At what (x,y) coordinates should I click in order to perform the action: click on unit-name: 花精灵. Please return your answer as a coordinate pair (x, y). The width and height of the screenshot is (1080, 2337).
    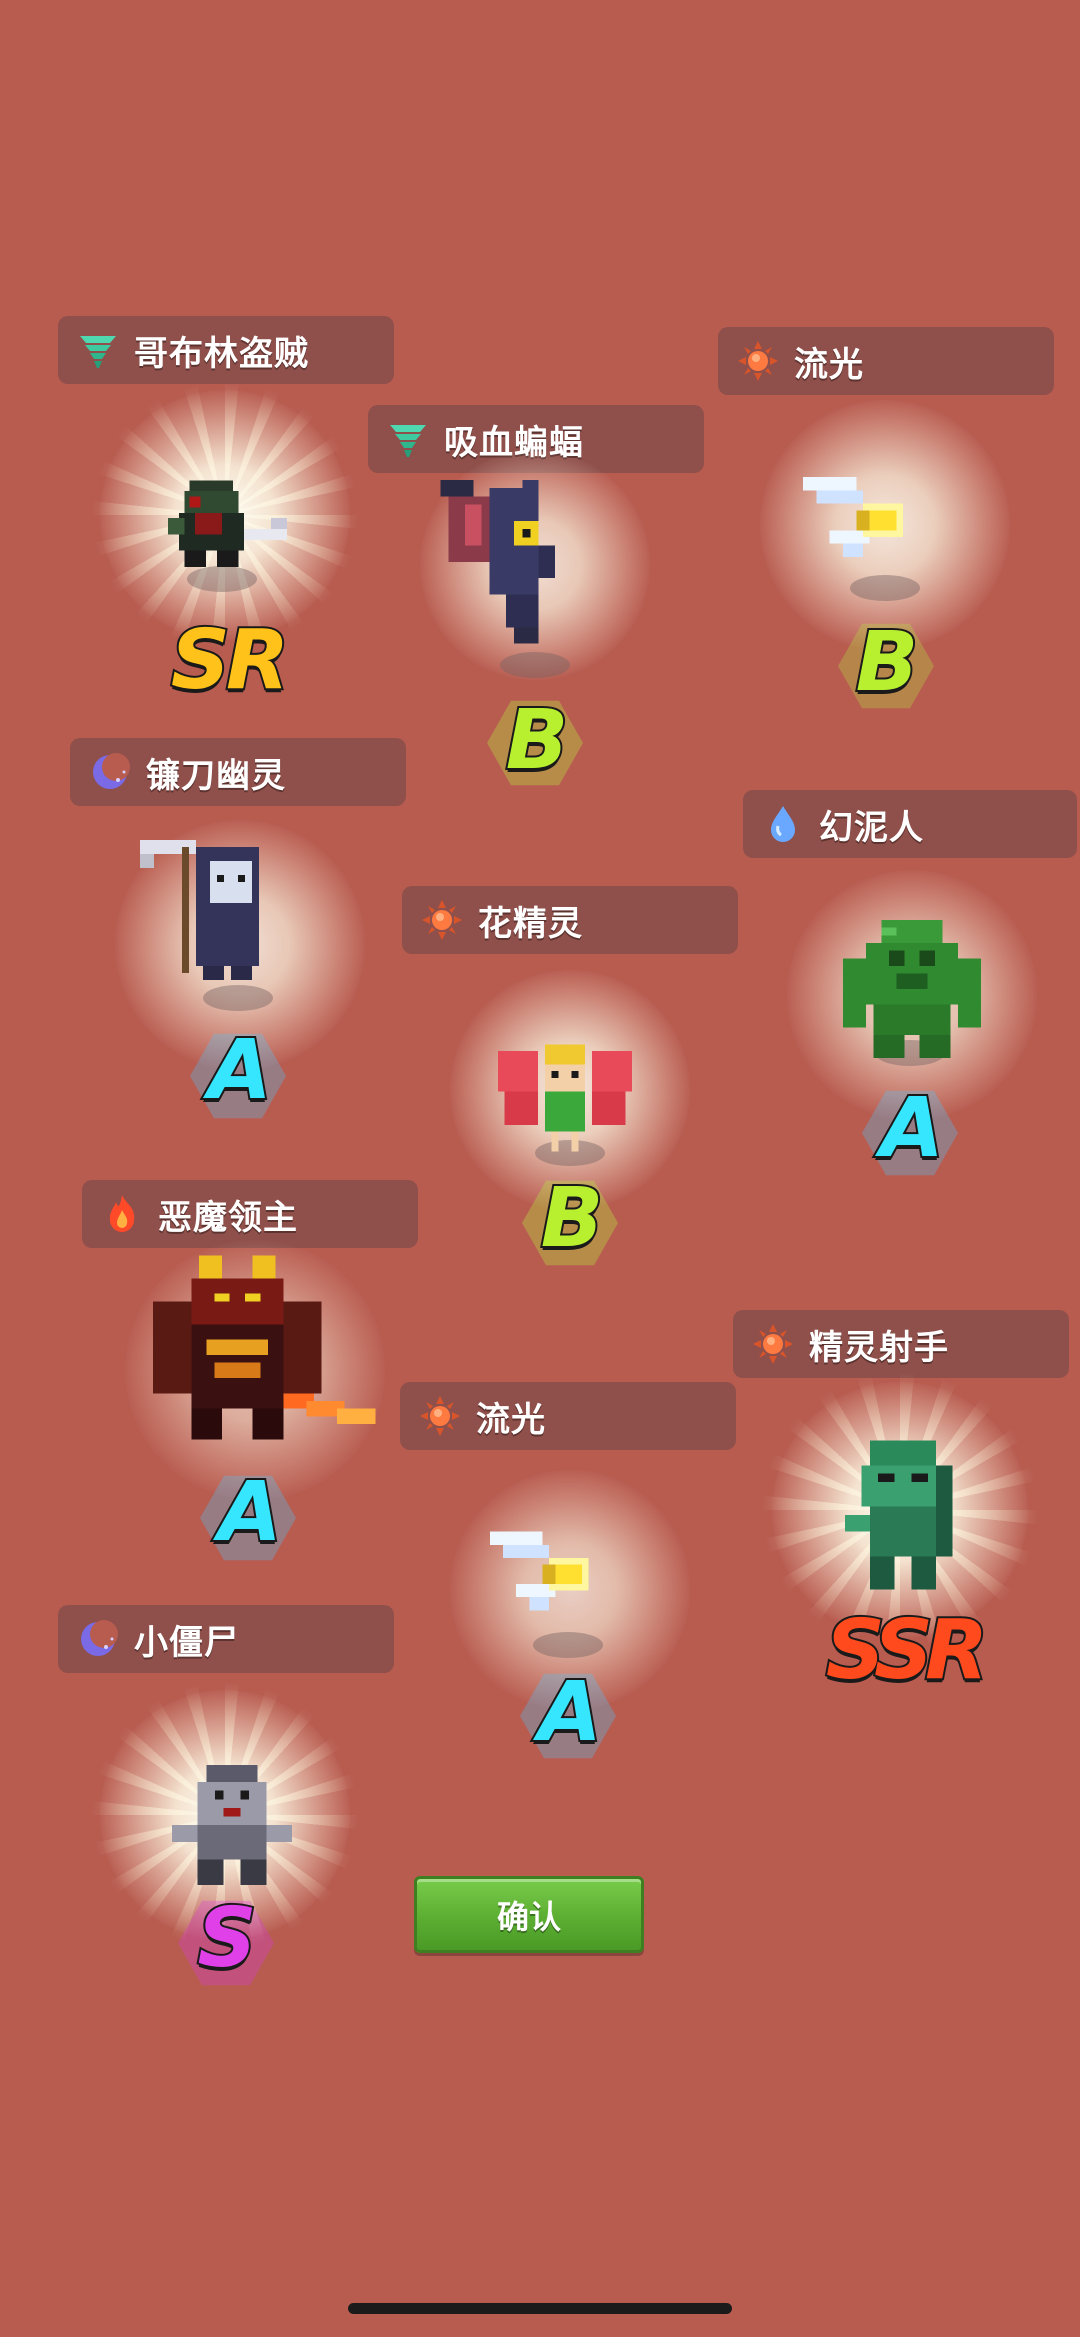
    Looking at the image, I should click on (530, 923).